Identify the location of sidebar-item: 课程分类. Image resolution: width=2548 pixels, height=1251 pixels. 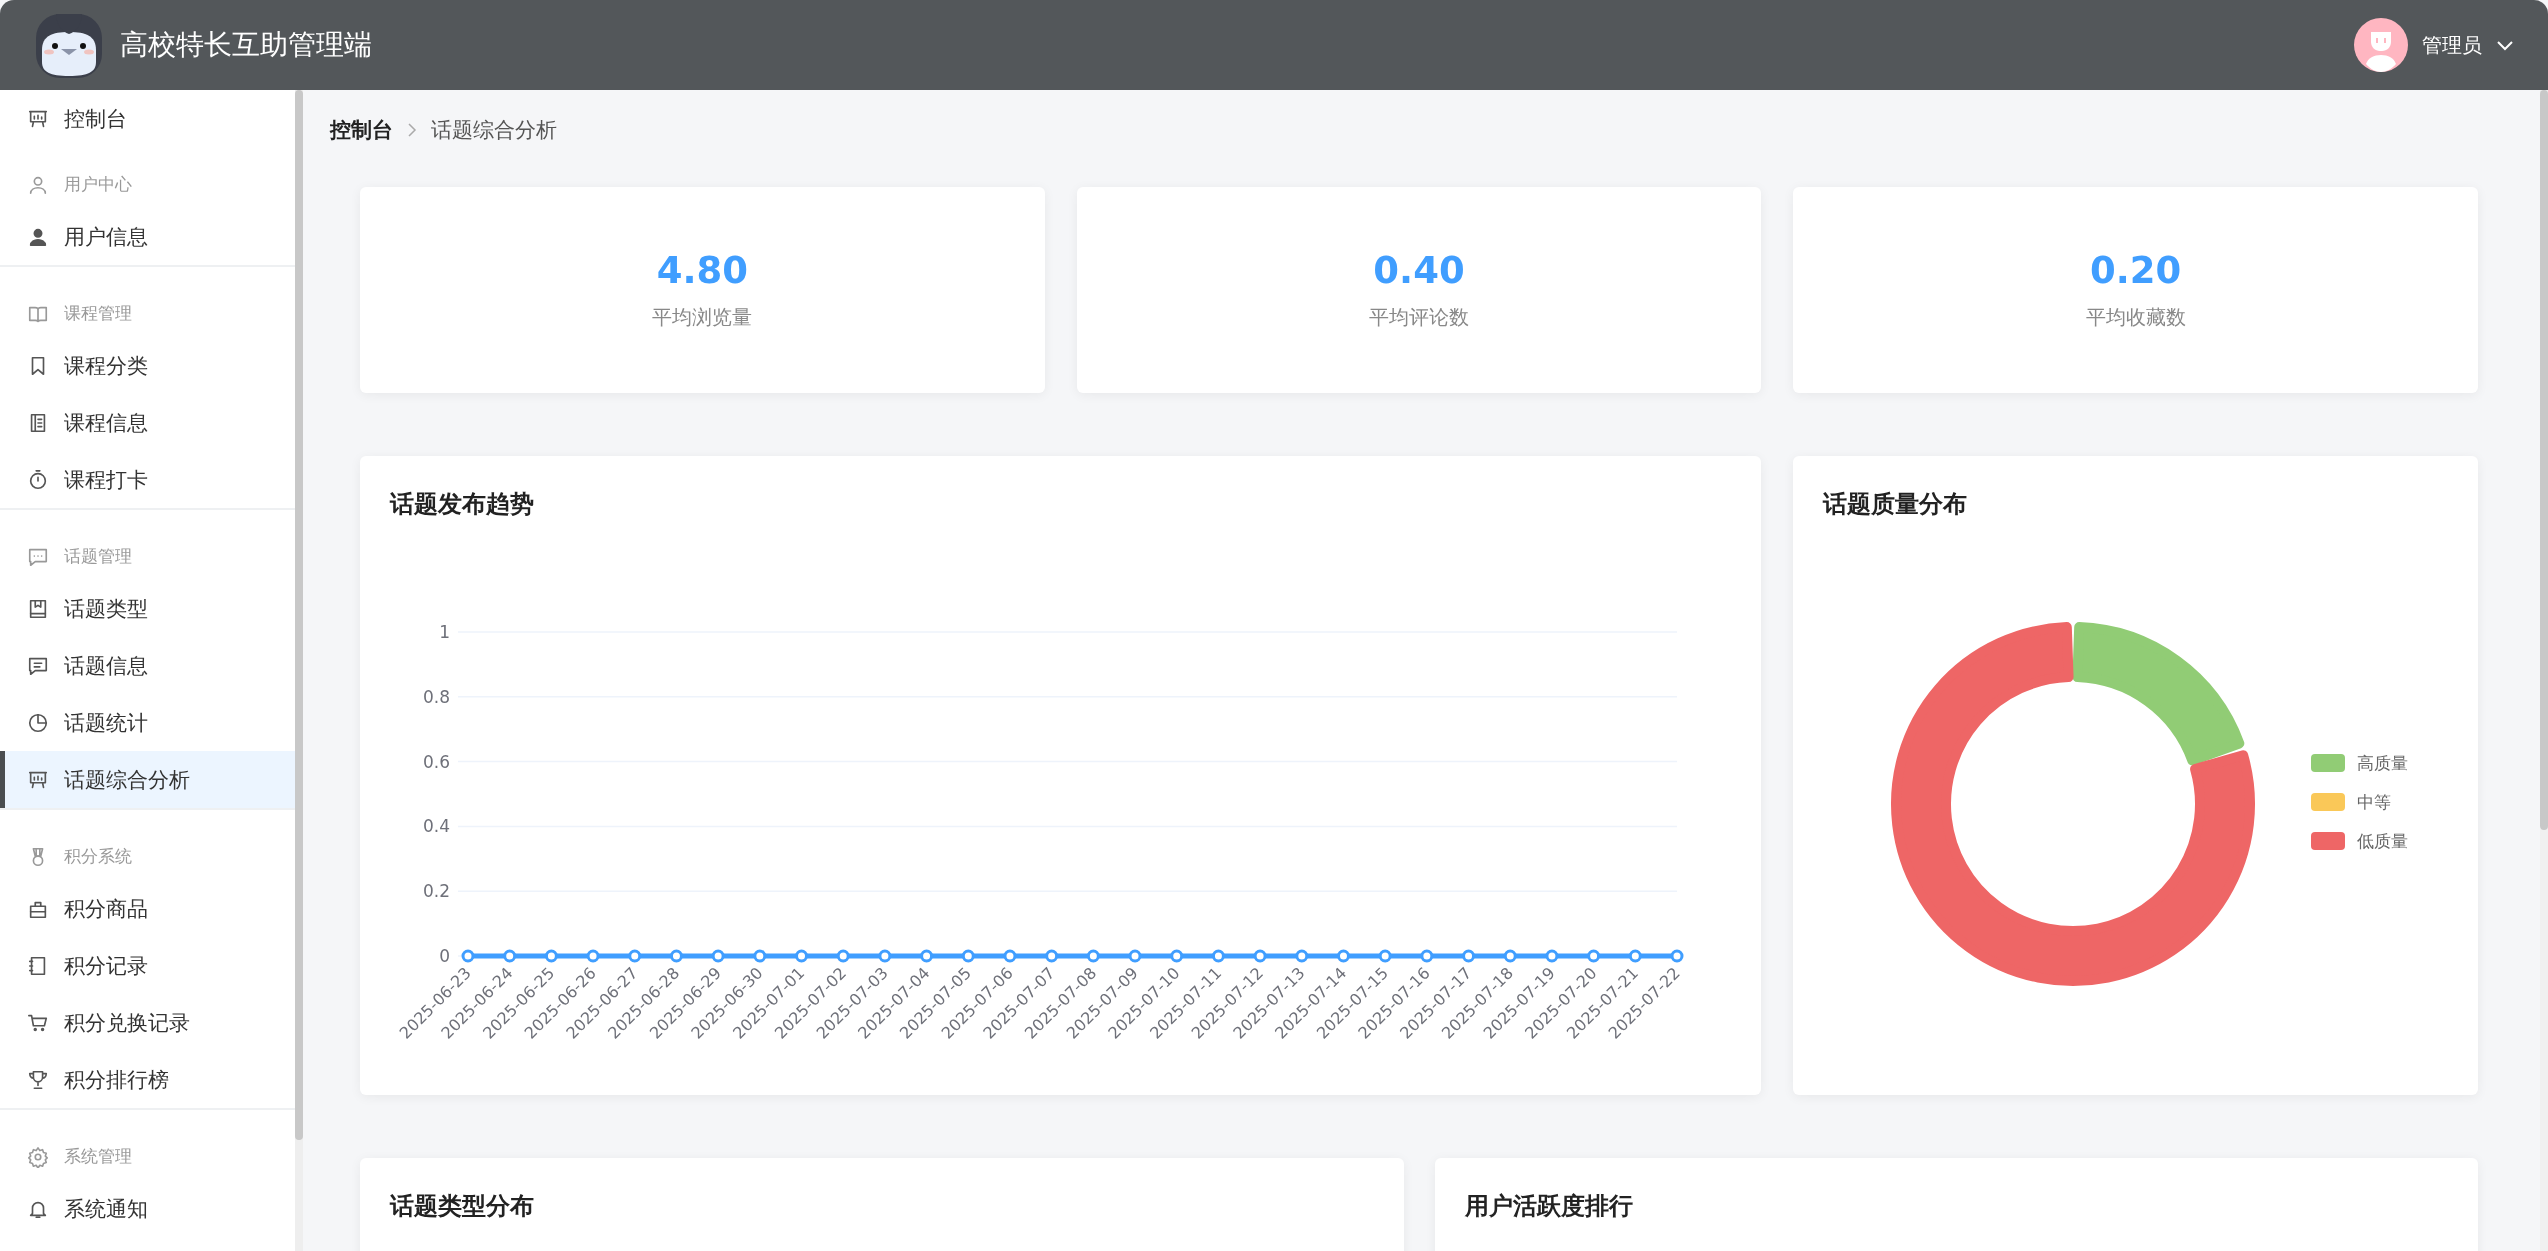
(147, 365).